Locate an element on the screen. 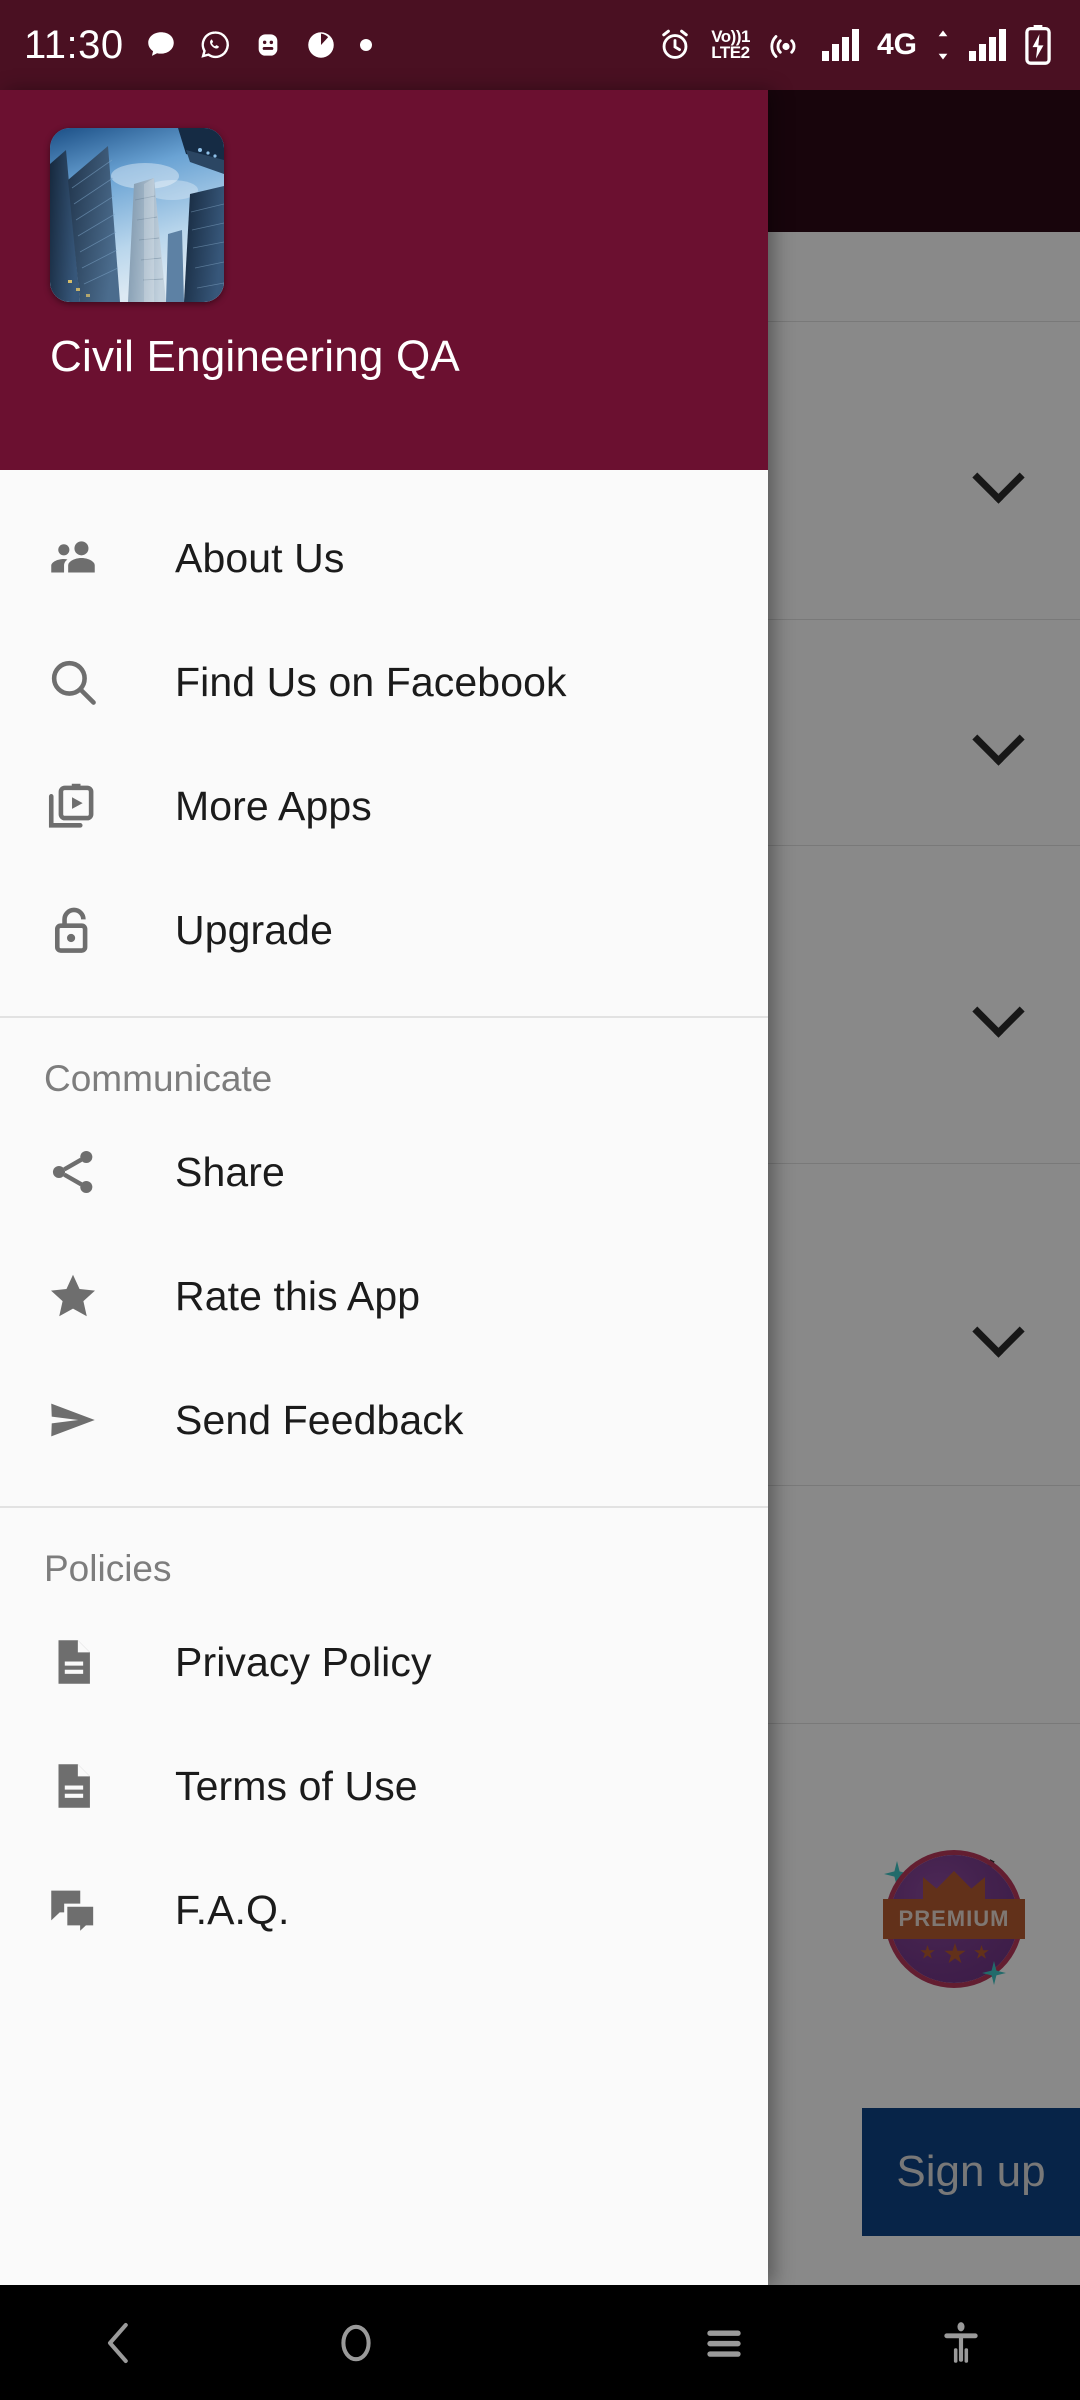 This screenshot has width=1080, height=2400. hamburger-icon is located at coordinates (724, 2343).